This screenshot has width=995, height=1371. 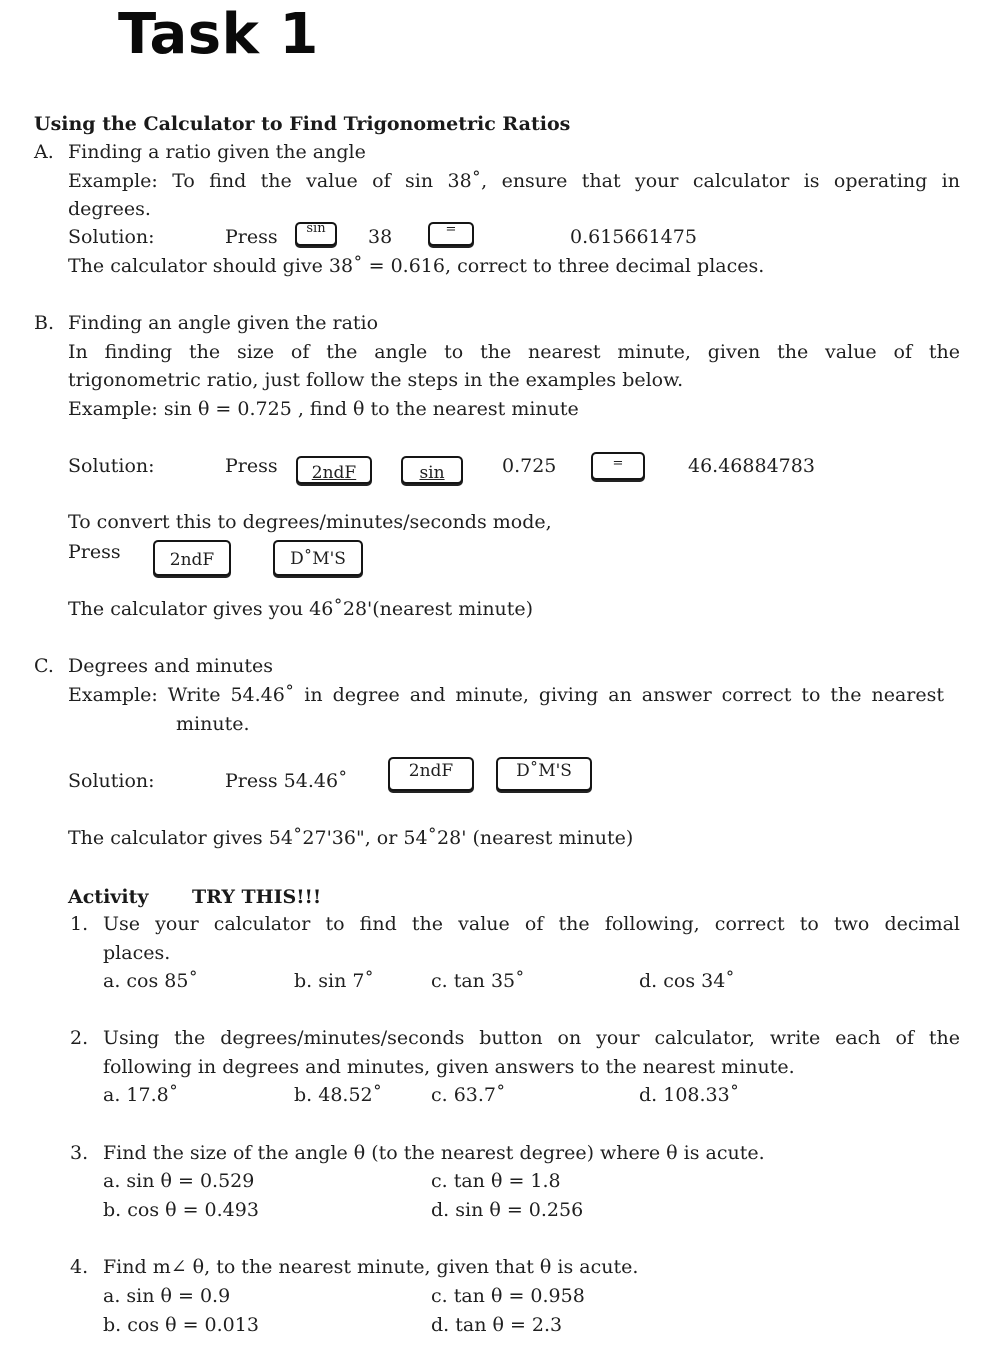 I want to click on section-b-press-label: Press, so click(x=251, y=466).